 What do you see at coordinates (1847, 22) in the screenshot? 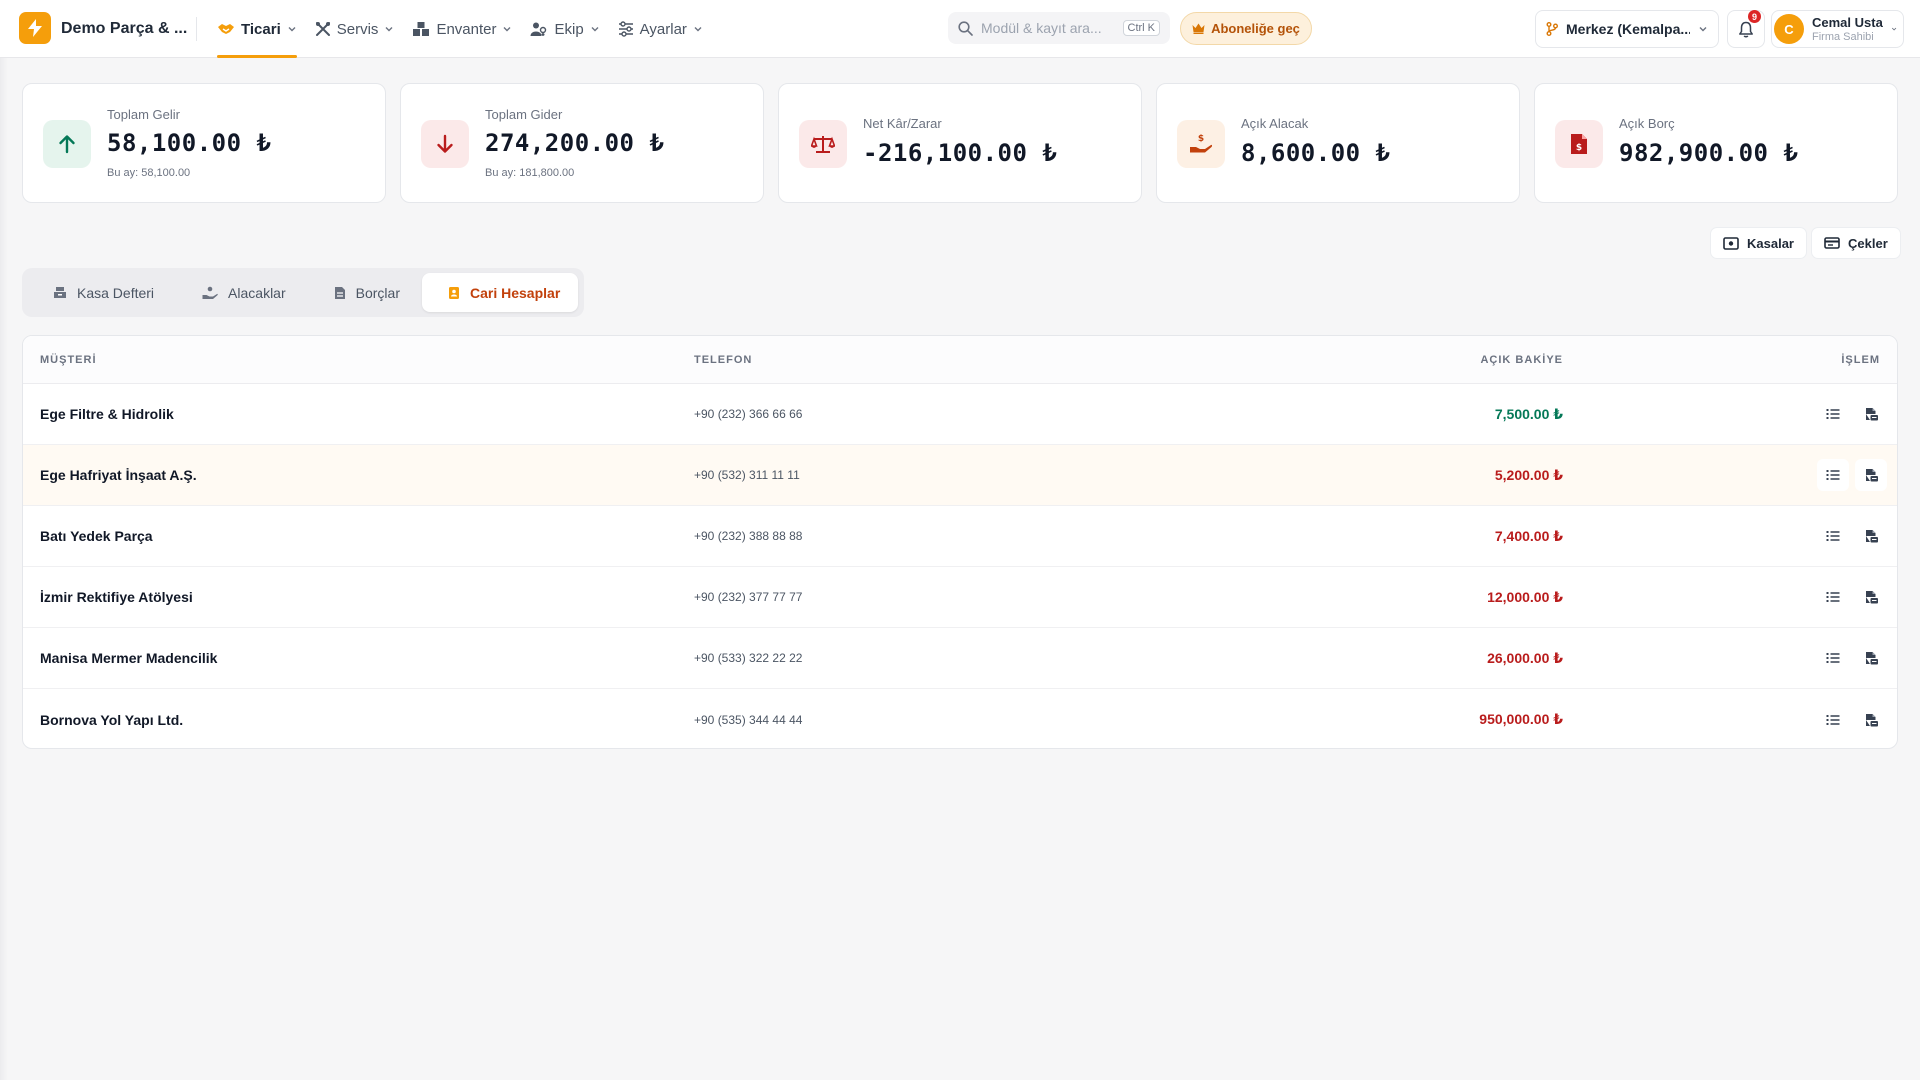
I see `user-name: Cemal Usta` at bounding box center [1847, 22].